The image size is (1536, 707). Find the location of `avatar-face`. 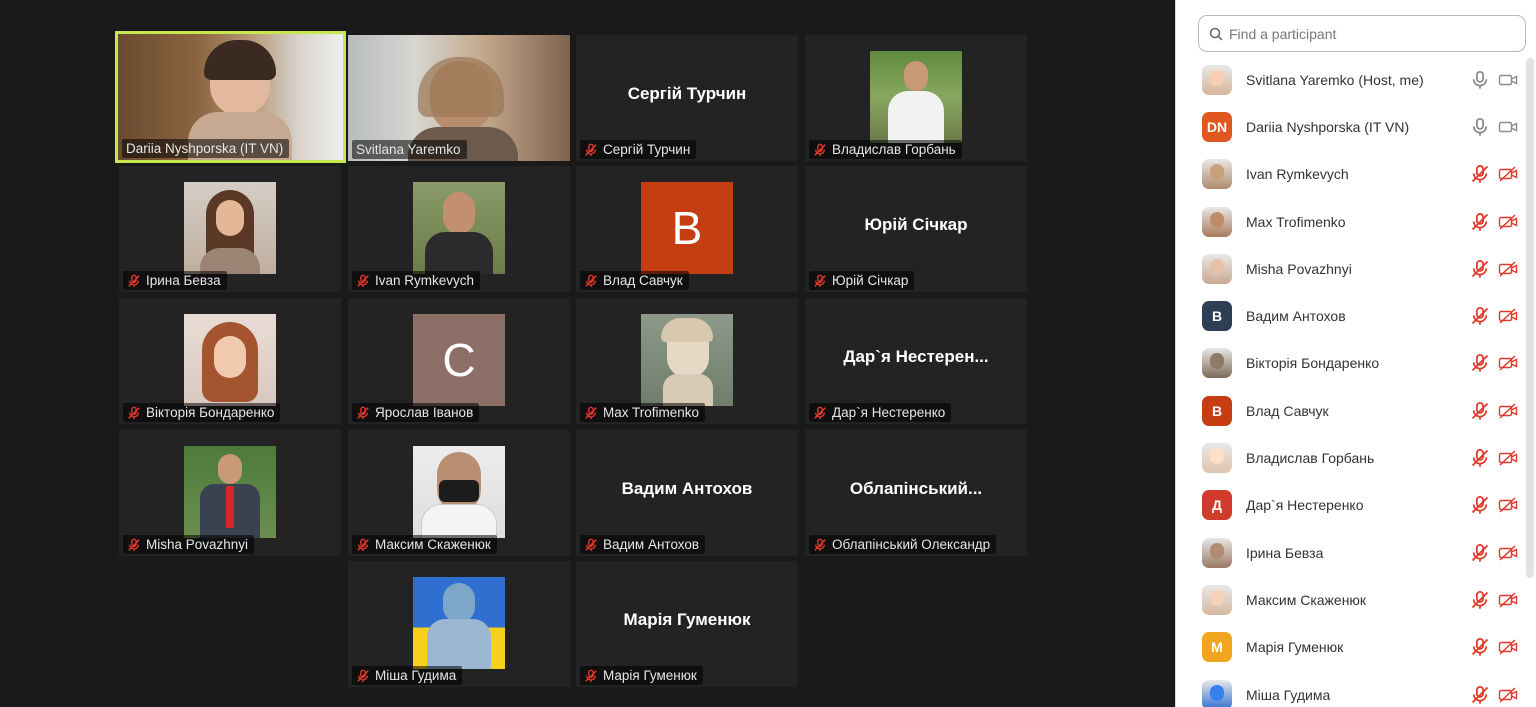

avatar-face is located at coordinates (1217, 266).